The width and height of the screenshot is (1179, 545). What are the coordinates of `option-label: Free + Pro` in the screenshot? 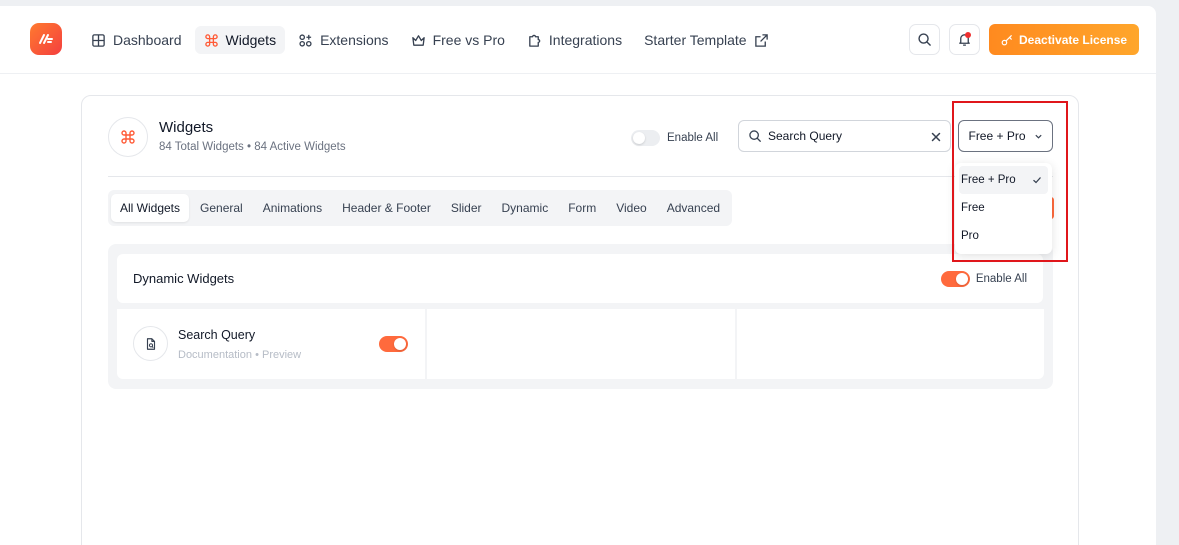 It's located at (988, 180).